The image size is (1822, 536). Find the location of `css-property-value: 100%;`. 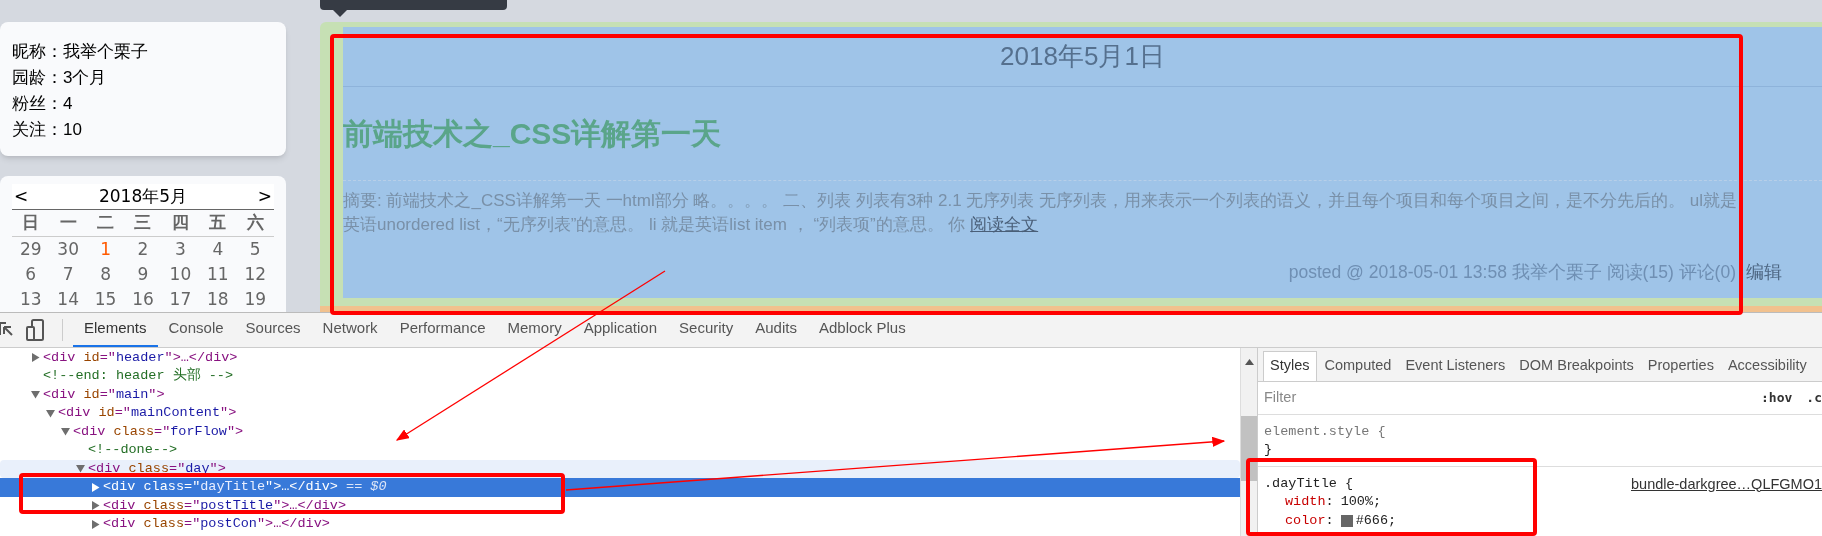

css-property-value: 100%; is located at coordinates (1361, 502).